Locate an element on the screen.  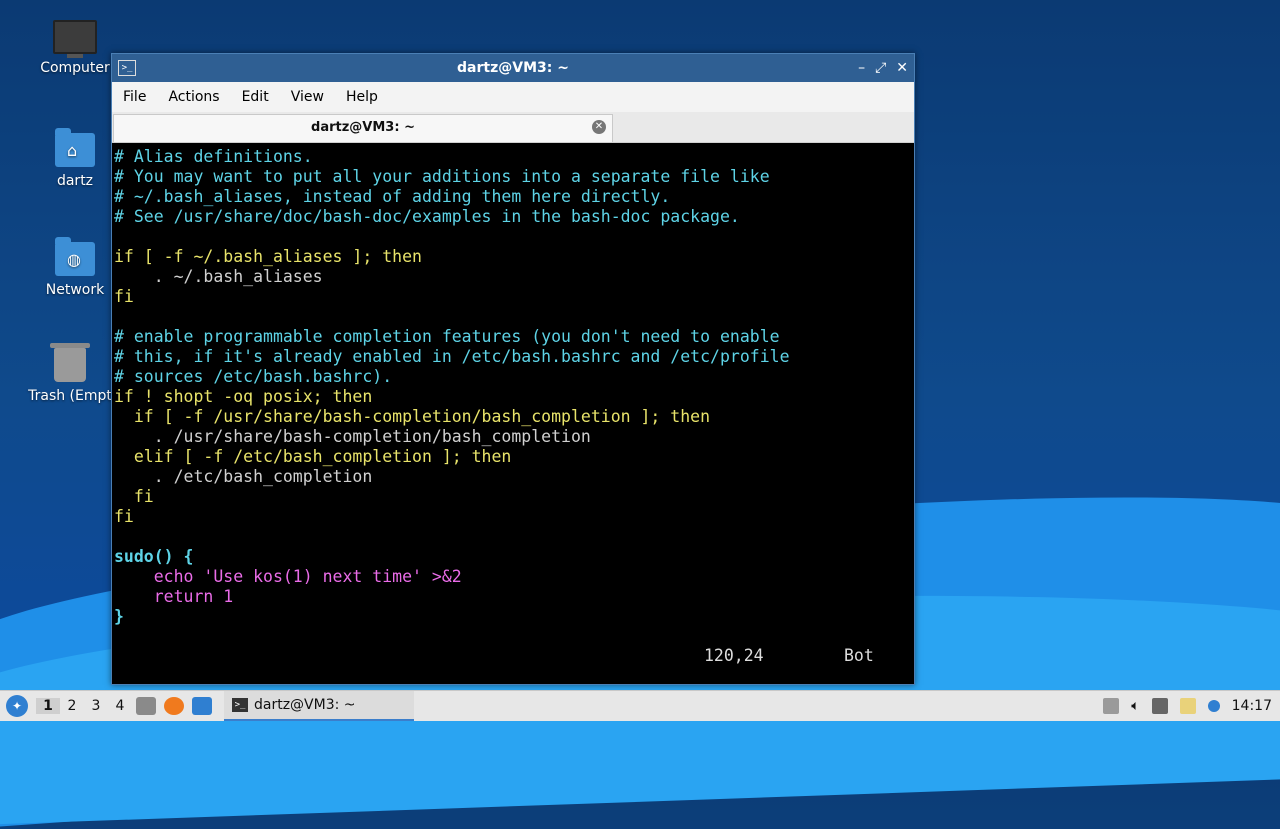
cursor-position: 120,24 is located at coordinates (734, 655).